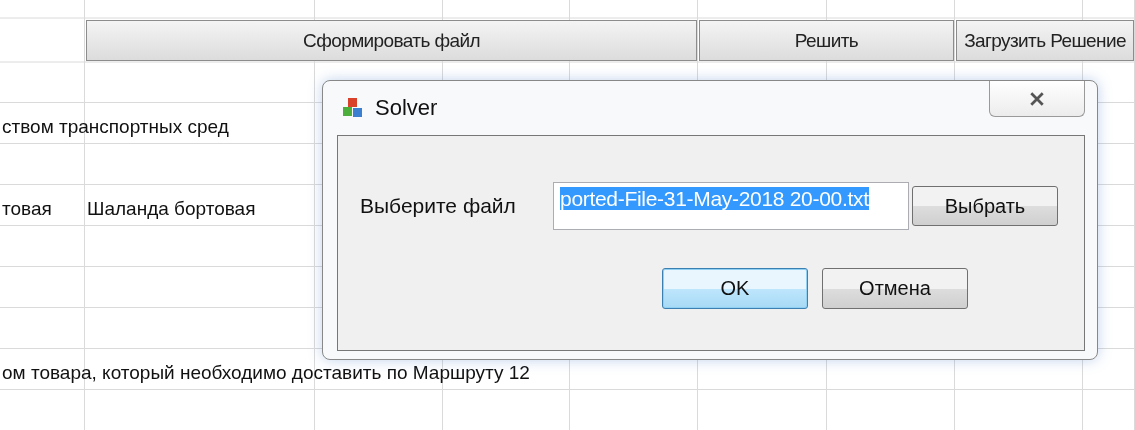 This screenshot has height=430, width=1135. I want to click on cell-text: ством транспортных сред, so click(115, 127).